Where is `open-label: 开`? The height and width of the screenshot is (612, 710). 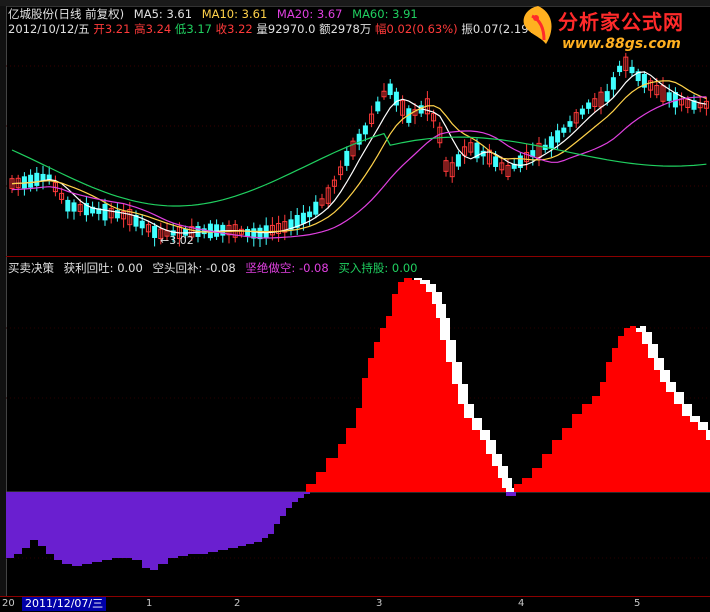
open-label: 开 is located at coordinates (99, 29).